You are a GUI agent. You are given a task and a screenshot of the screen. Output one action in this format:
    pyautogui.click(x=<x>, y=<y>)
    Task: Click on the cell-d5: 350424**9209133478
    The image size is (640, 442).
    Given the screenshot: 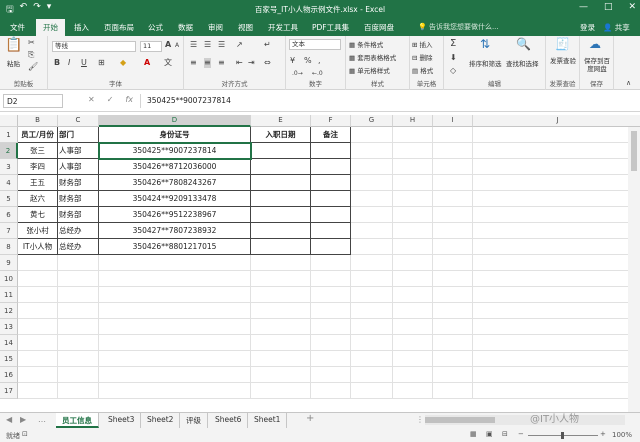 What is the action you would take?
    pyautogui.click(x=175, y=199)
    